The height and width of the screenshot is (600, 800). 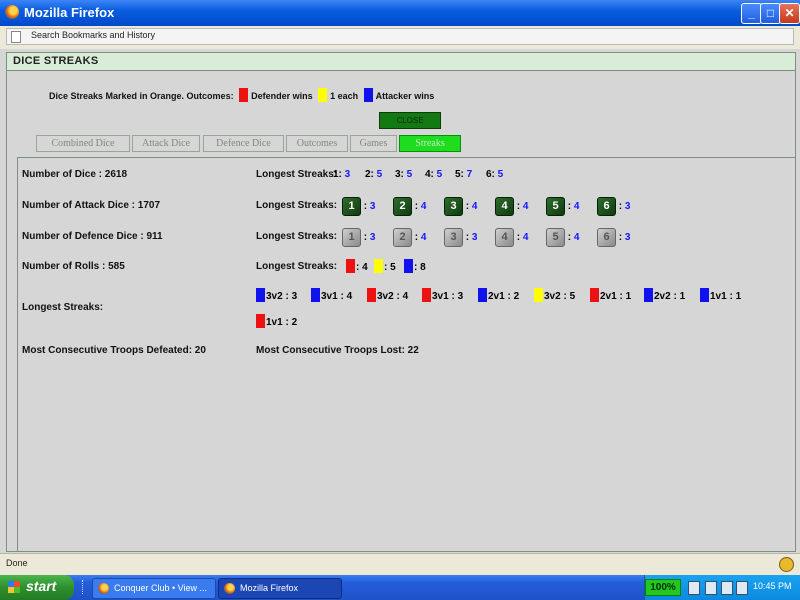 What do you see at coordinates (726, 296) in the screenshot?
I see `matchup-label: 1v1 : 1` at bounding box center [726, 296].